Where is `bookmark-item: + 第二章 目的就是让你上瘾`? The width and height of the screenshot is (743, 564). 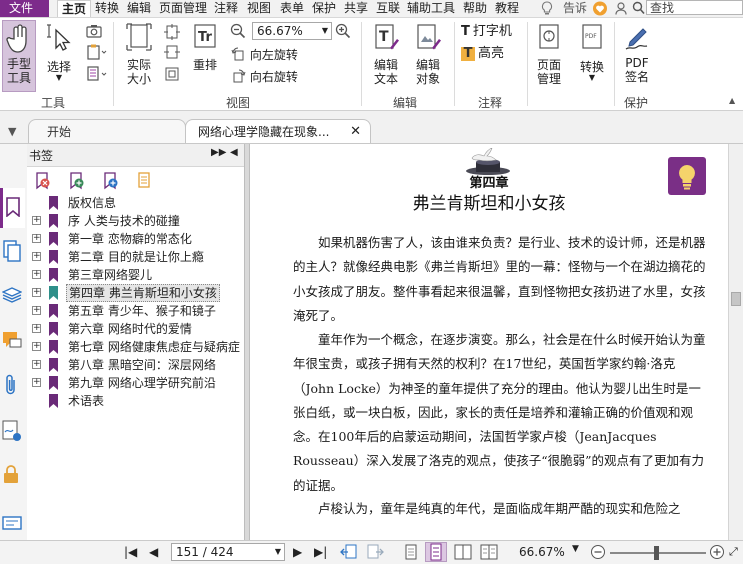
bookmark-item: + 第二章 目的就是让你上瘾 is located at coordinates (134, 257).